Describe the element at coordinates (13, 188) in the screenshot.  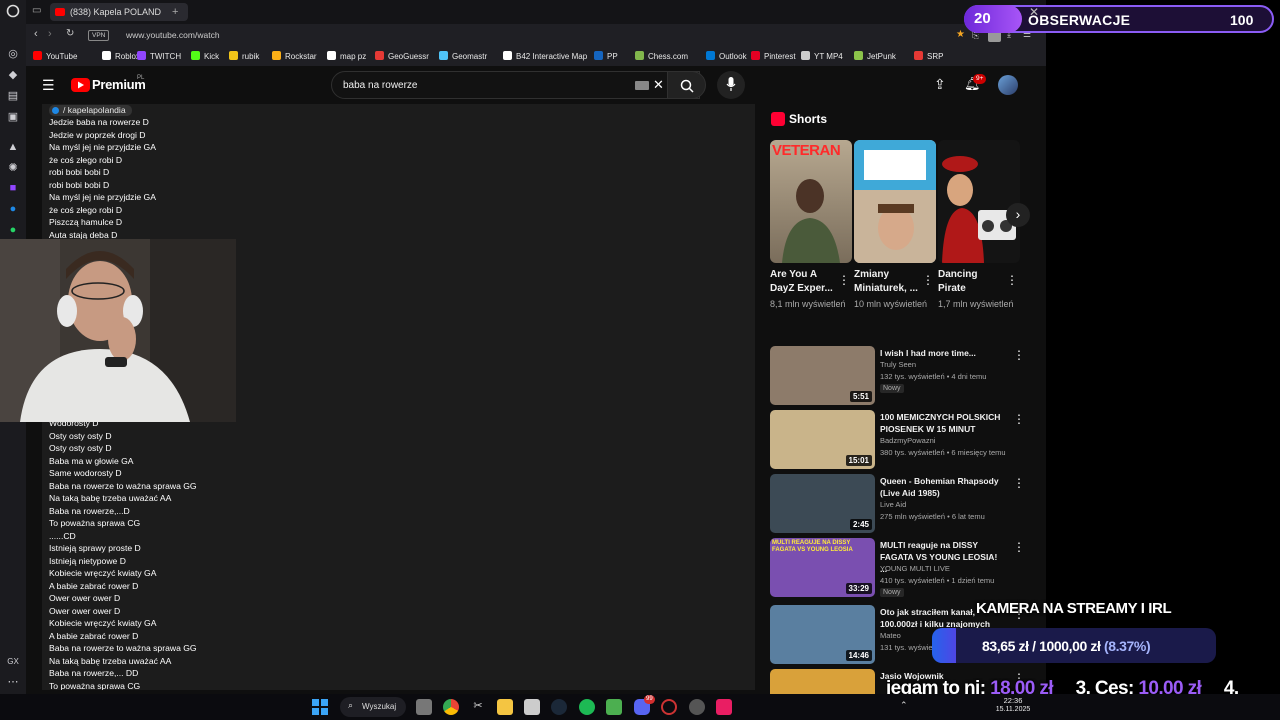
I see `twitch-icon: ■` at that location.